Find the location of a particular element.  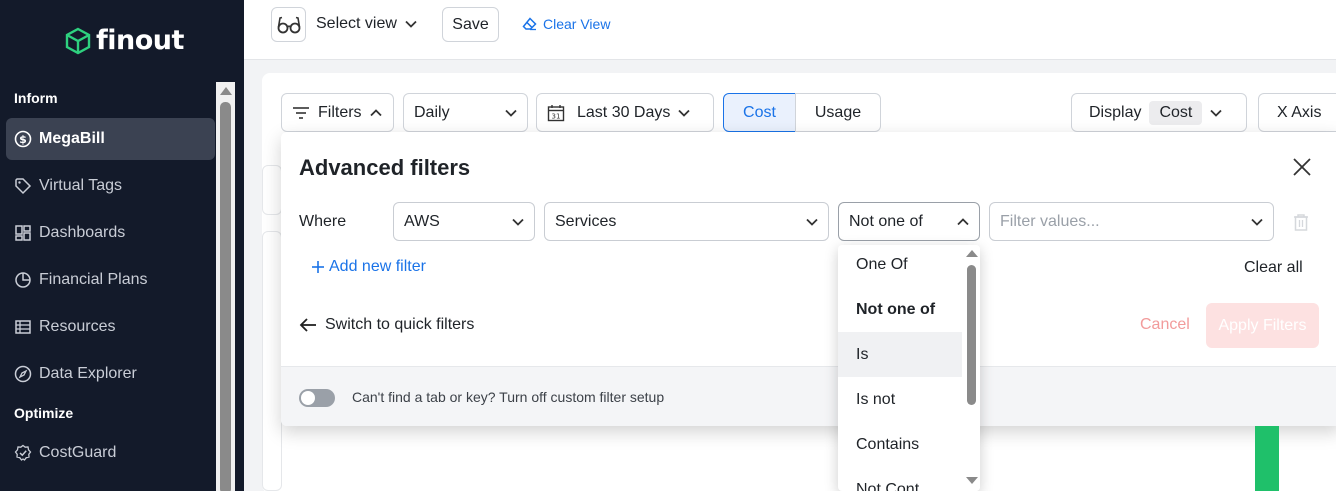

sidebar-item-costguard: CostGuard is located at coordinates (110, 453).